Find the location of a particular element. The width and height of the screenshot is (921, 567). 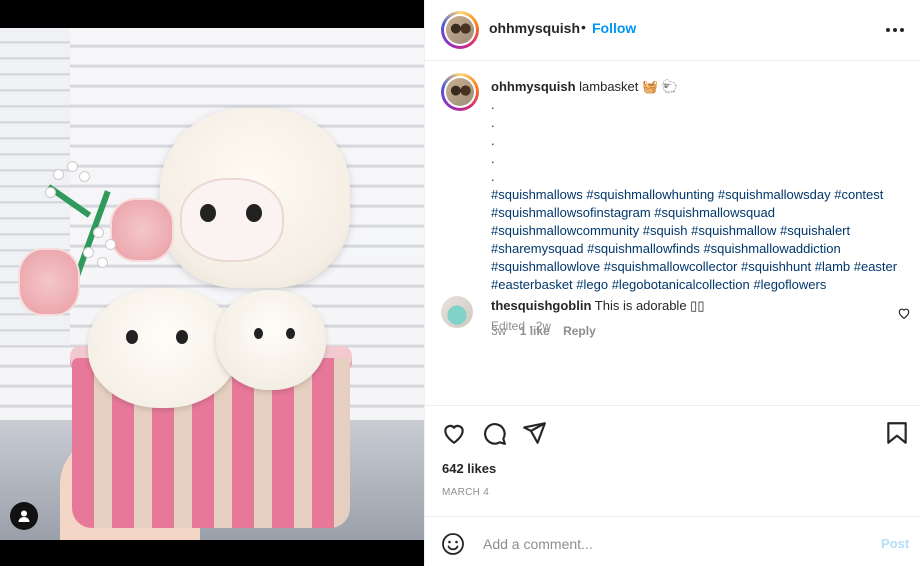

tagged-users-icon is located at coordinates (24, 516).